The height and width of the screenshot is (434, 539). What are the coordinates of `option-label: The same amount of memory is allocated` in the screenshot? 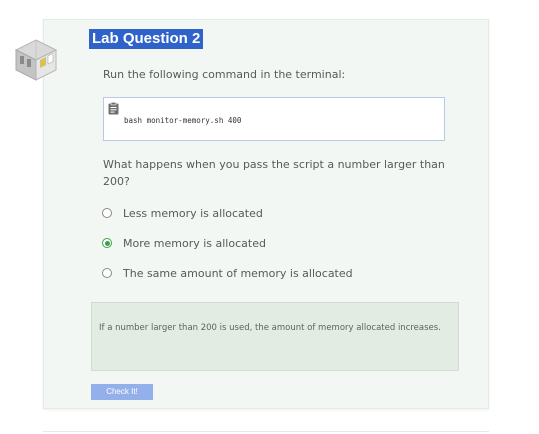 It's located at (238, 273).